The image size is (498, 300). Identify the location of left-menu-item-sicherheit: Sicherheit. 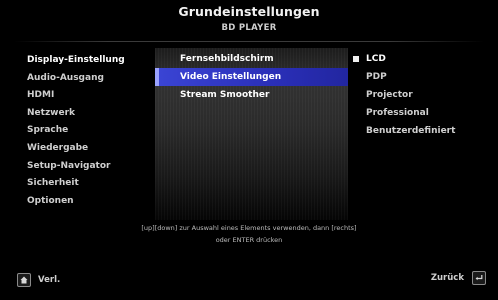
(76, 184).